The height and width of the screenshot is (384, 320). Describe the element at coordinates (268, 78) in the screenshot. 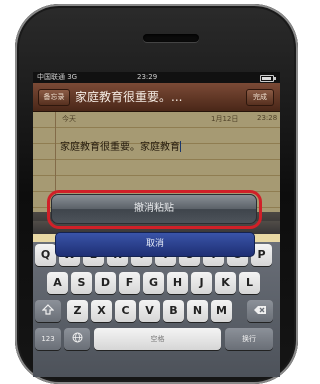

I see `battery-icon` at that location.